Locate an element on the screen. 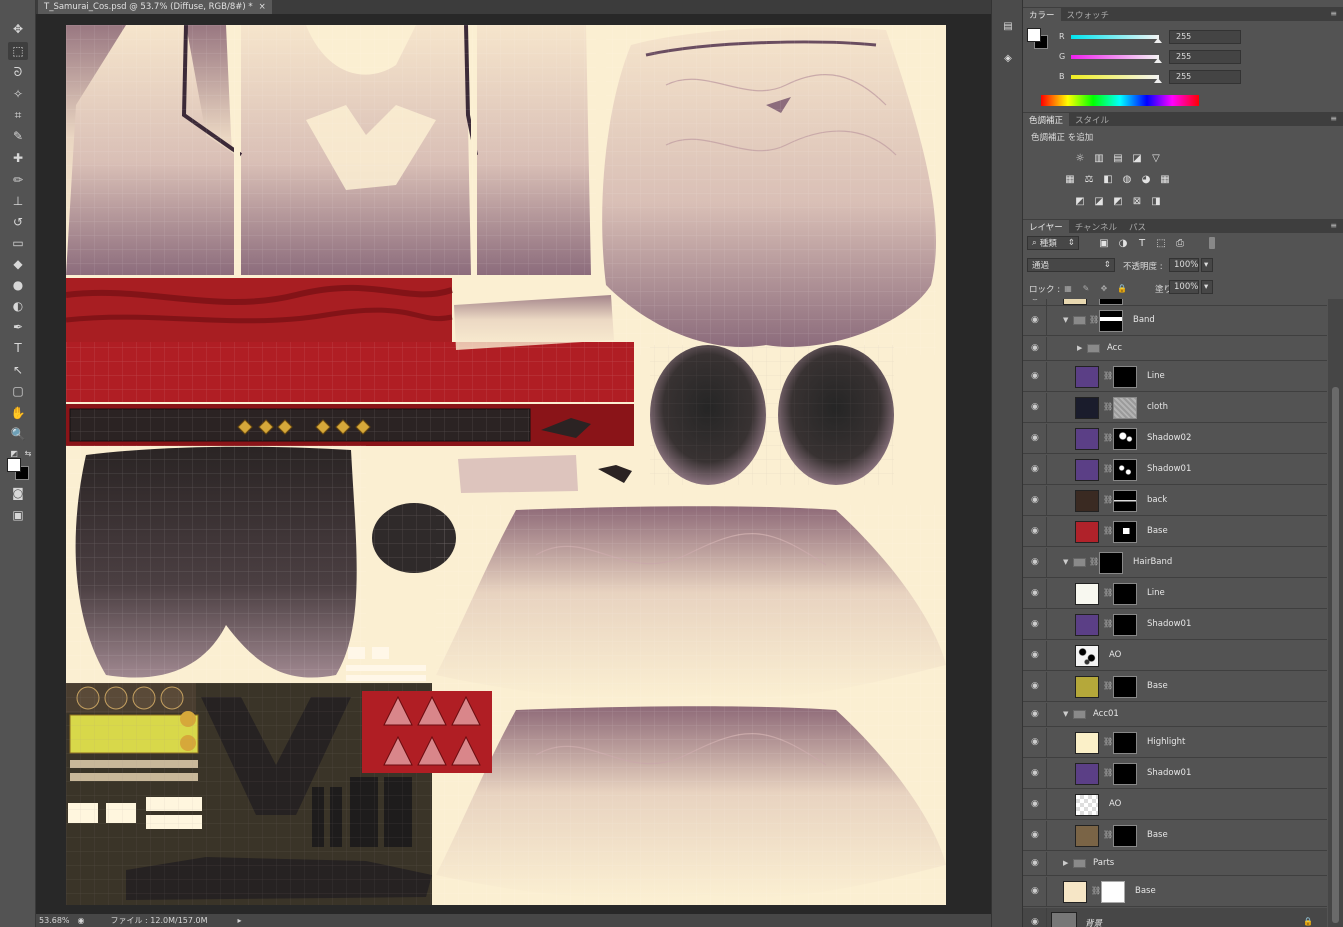 This screenshot has width=1343, height=927. adjustment-filter-icon: ◑ is located at coordinates (1123, 243).